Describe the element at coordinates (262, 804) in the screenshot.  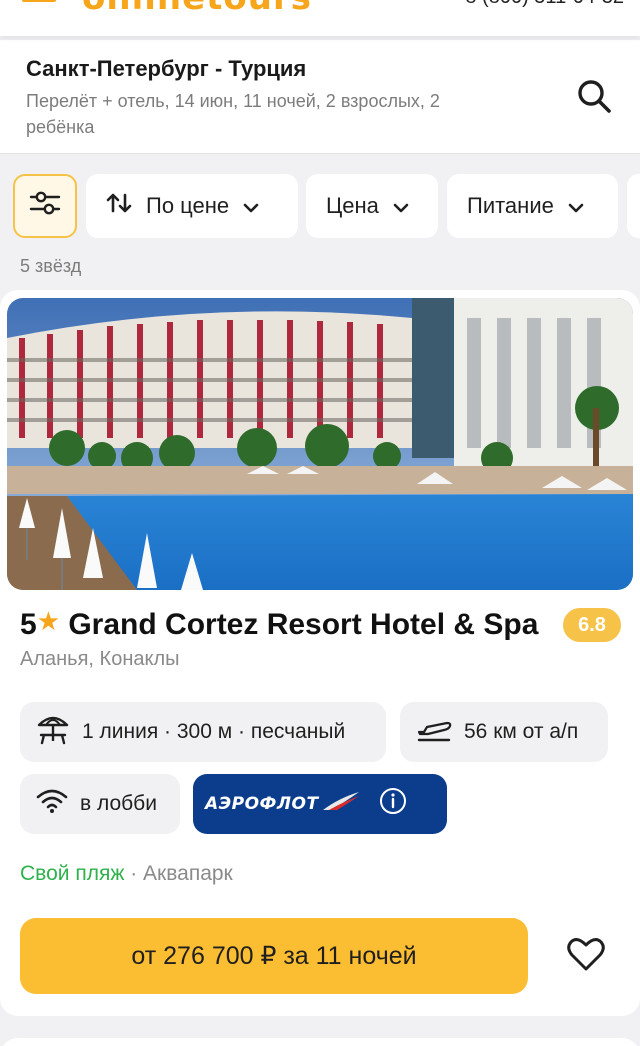
I see `airline-name: АЭРОФЛОТ` at that location.